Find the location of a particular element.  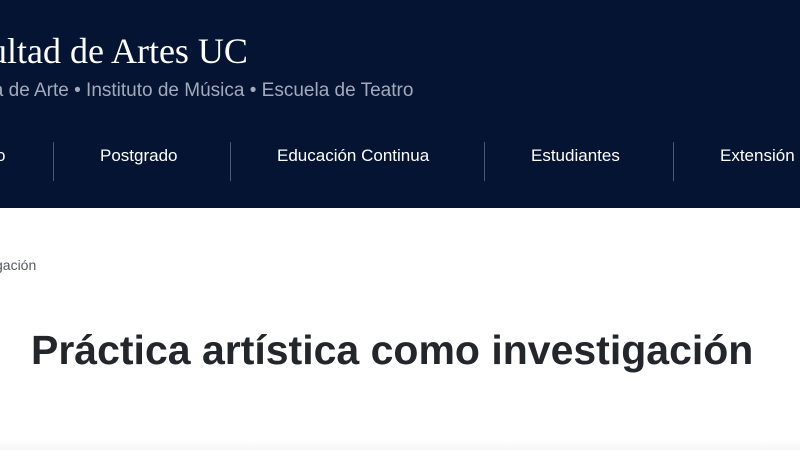

nav-item-postgrado: Postgrado is located at coordinates (139, 156).